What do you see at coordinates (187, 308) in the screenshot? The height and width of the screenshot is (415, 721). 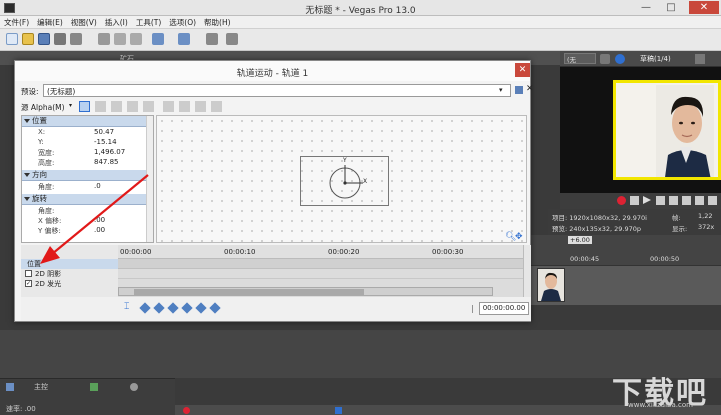 I see `delete-keyframe-icon` at bounding box center [187, 308].